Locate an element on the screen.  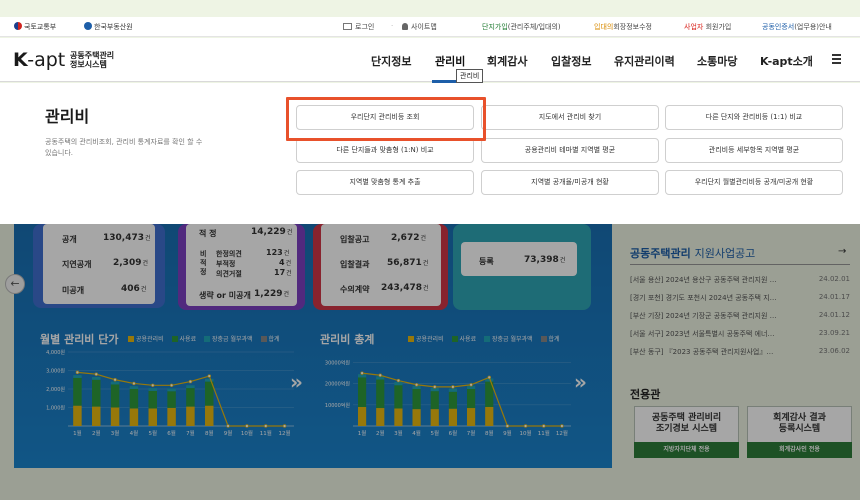
join-link: 단지가입(관리주체/입대의) is located at coordinates (521, 27).